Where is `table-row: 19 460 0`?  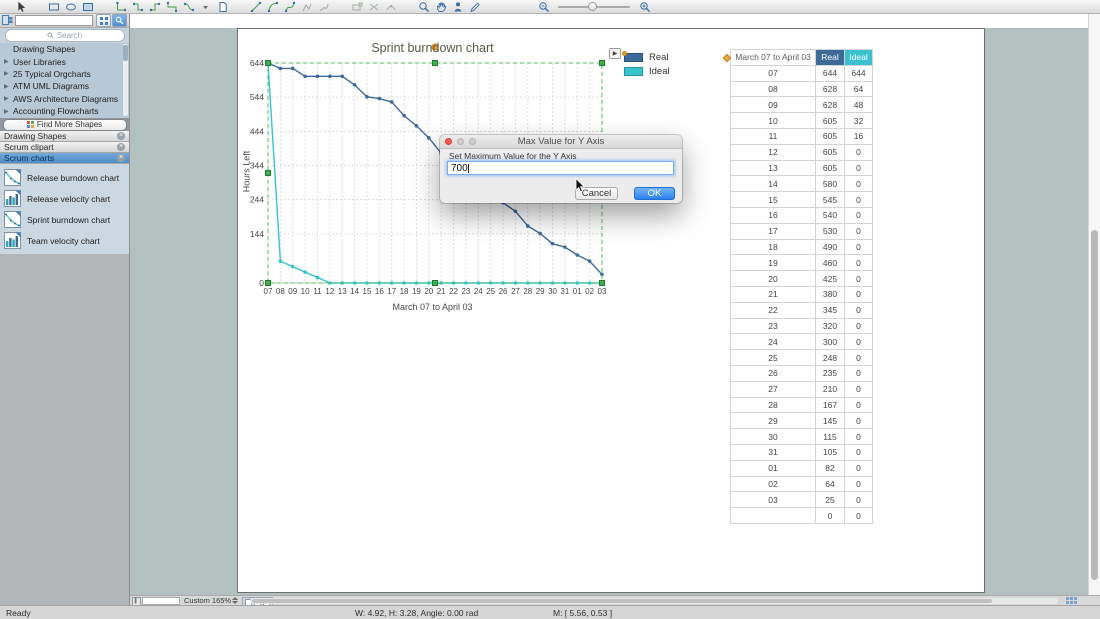 table-row: 19 460 0 is located at coordinates (801, 263).